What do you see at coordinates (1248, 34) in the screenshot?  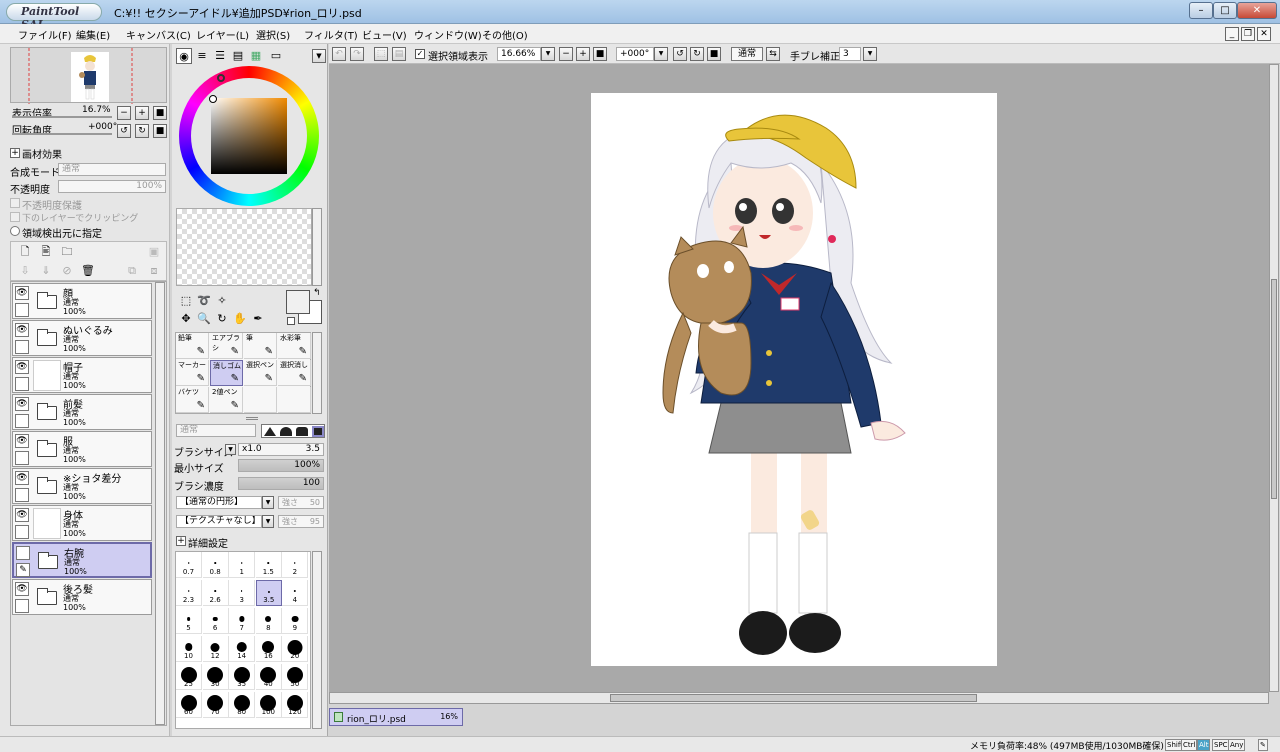 I see `mdi-restore-button: ❐` at bounding box center [1248, 34].